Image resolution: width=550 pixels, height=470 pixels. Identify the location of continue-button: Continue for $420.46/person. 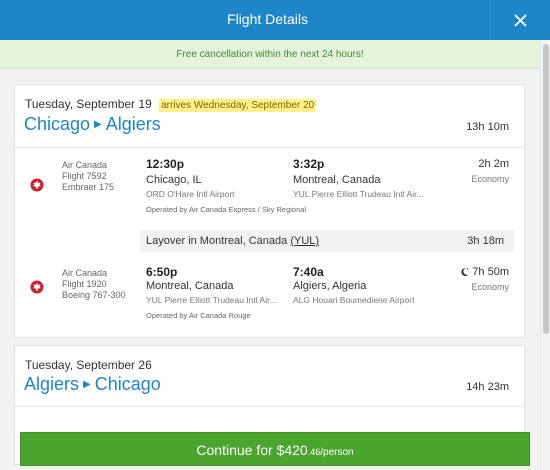
(275, 449).